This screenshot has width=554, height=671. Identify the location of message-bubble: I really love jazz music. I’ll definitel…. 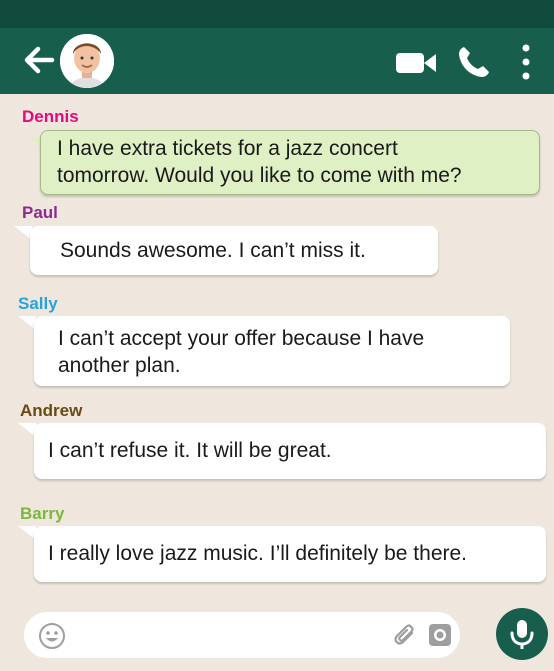
(290, 554).